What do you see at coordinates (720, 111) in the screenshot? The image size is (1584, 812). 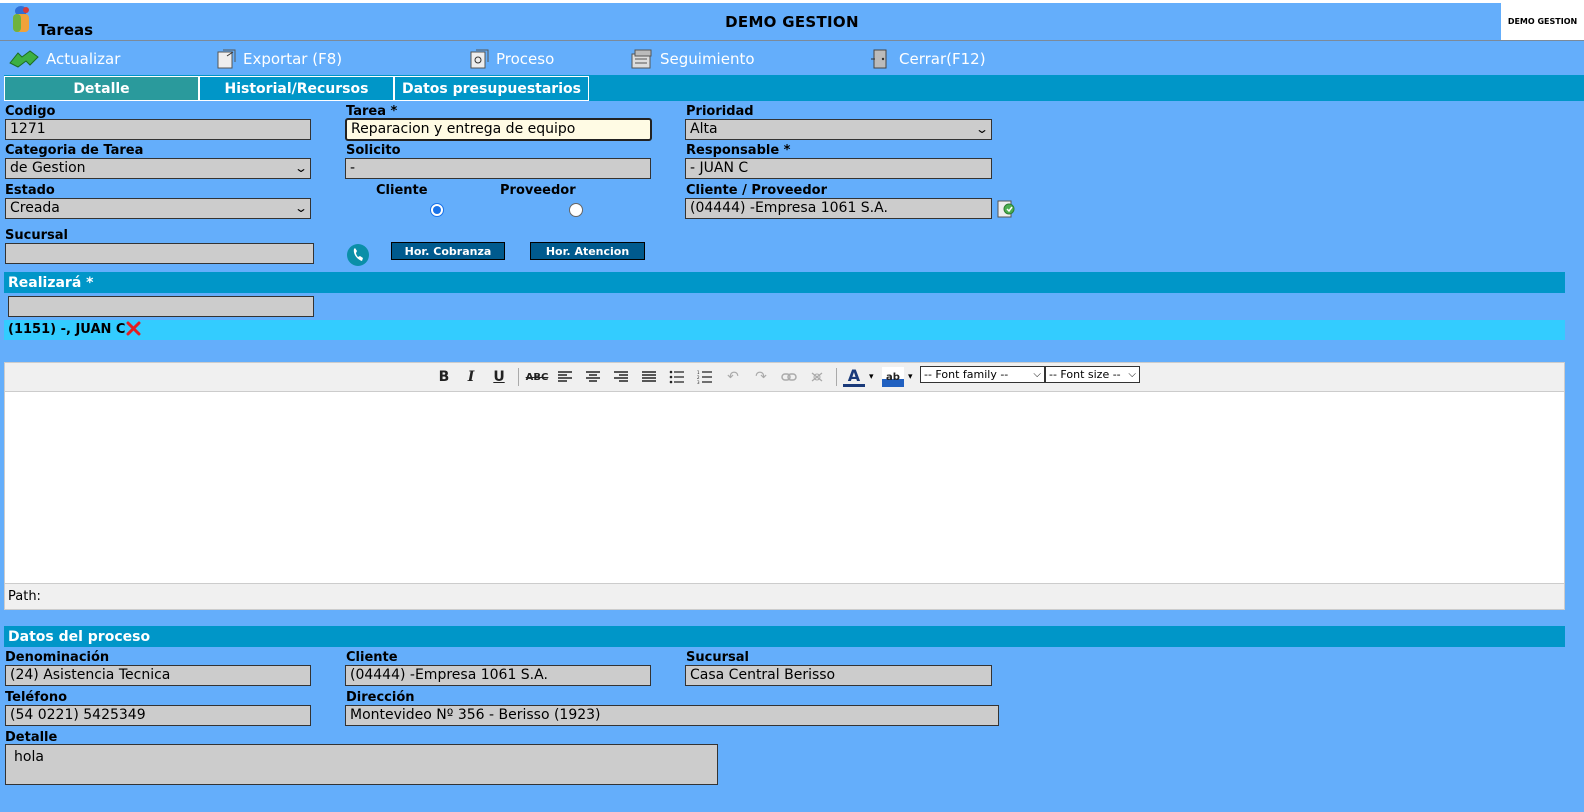 I see `prioridad-label: Prioridad` at bounding box center [720, 111].